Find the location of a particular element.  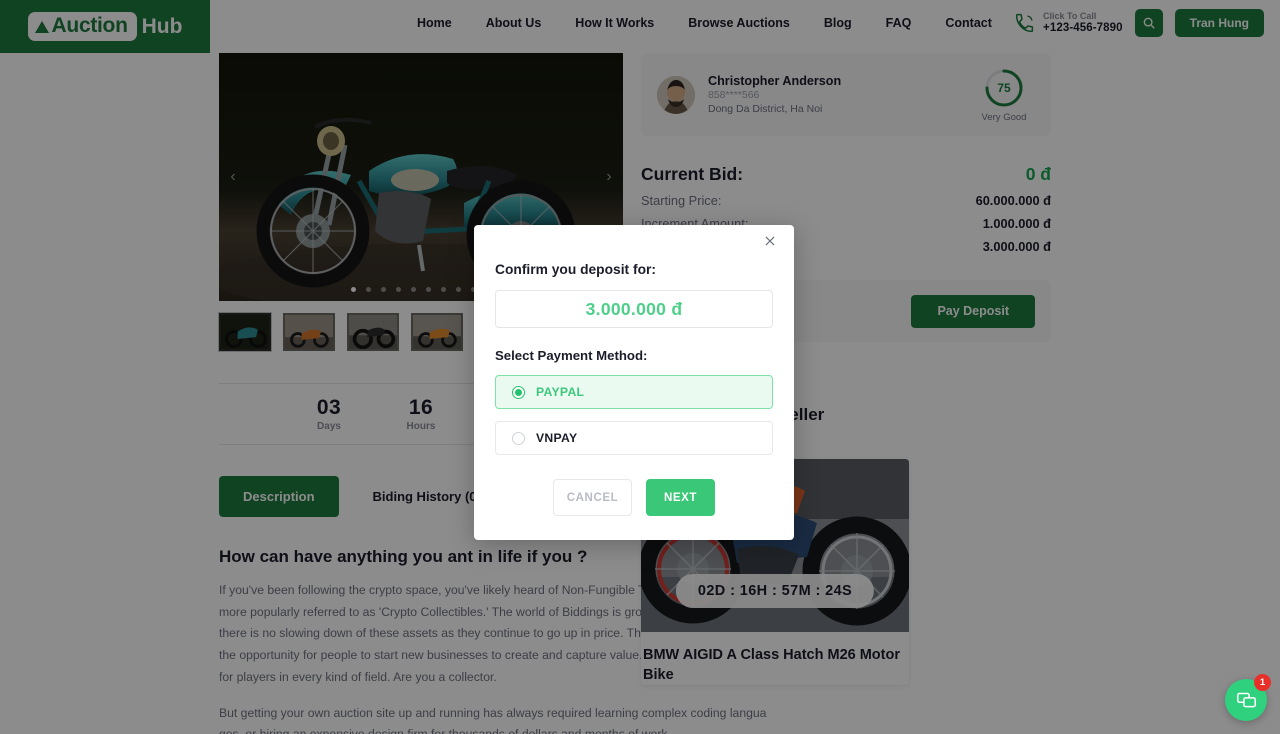

payment-method-label: Select Payment Method: is located at coordinates (571, 355).